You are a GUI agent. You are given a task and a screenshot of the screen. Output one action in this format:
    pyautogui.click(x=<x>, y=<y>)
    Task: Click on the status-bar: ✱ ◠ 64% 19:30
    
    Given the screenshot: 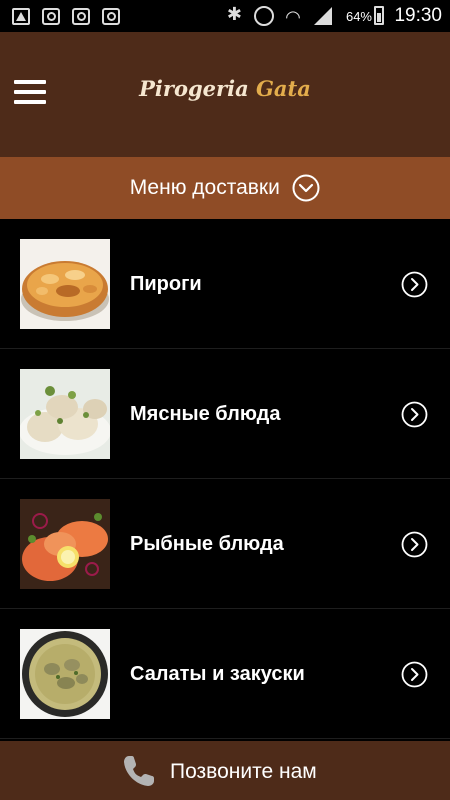 What is the action you would take?
    pyautogui.click(x=225, y=16)
    